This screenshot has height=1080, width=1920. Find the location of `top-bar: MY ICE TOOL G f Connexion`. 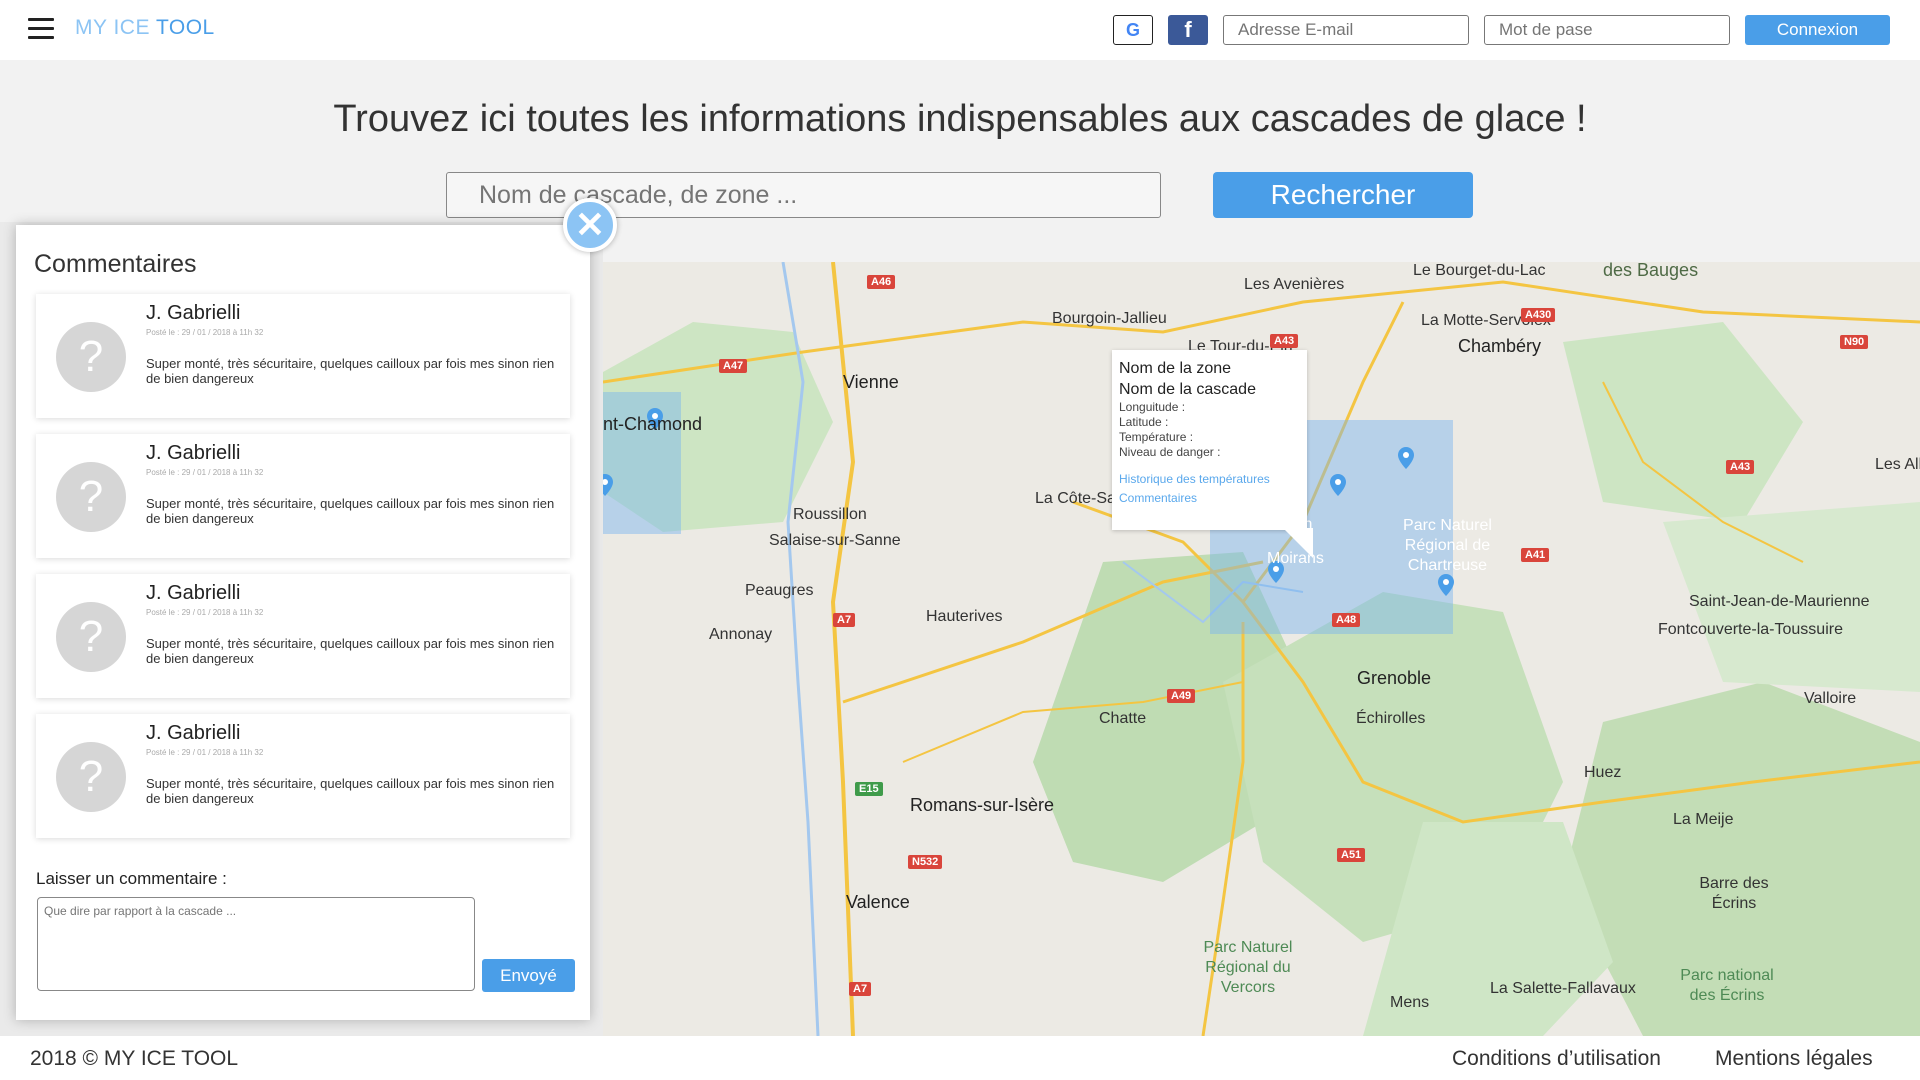

top-bar: MY ICE TOOL G f Connexion is located at coordinates (960, 30).